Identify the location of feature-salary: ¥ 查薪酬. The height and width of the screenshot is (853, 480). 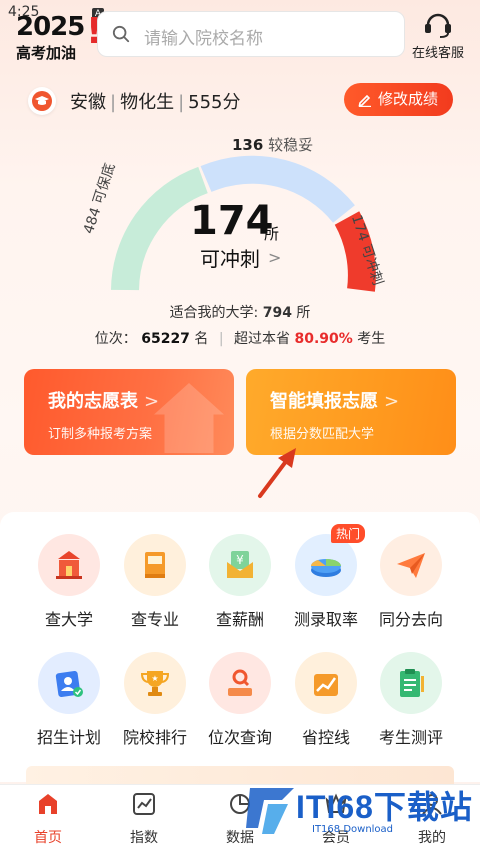
(240, 582).